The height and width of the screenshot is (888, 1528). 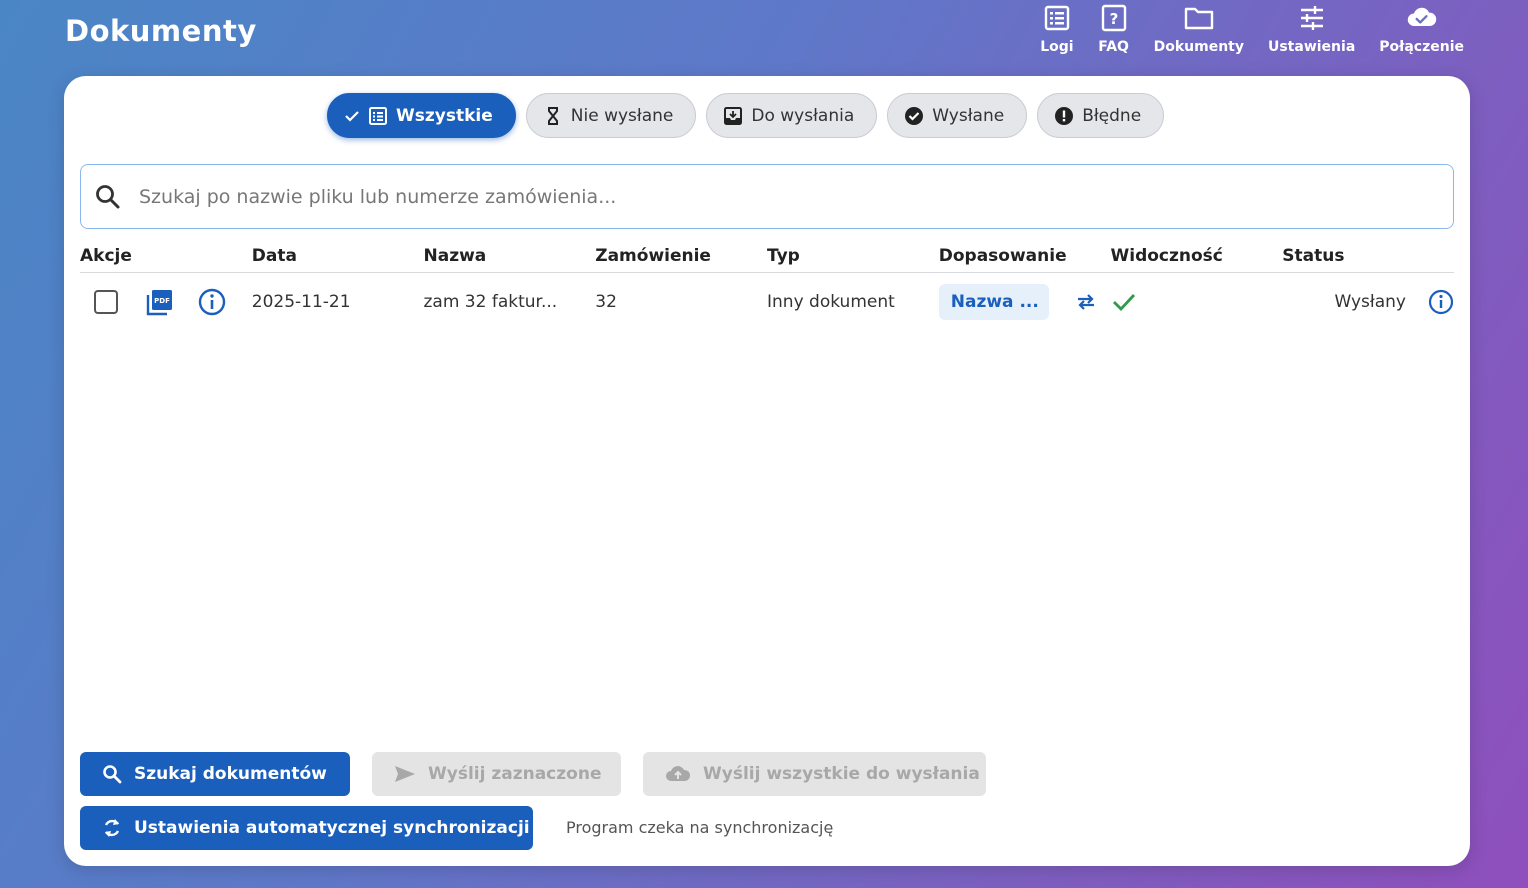 What do you see at coordinates (606, 301) in the screenshot?
I see `cell-order: 32` at bounding box center [606, 301].